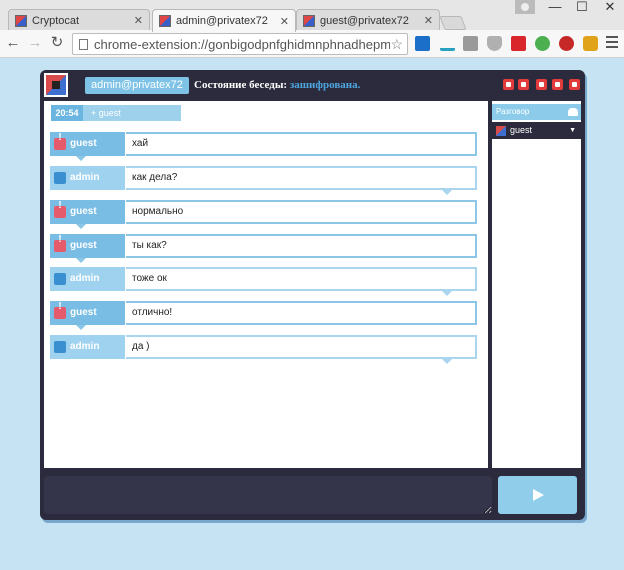 Image resolution: width=624 pixels, height=570 pixels. Describe the element at coordinates (301, 279) in the screenshot. I see `message-text: тоже ок` at that location.